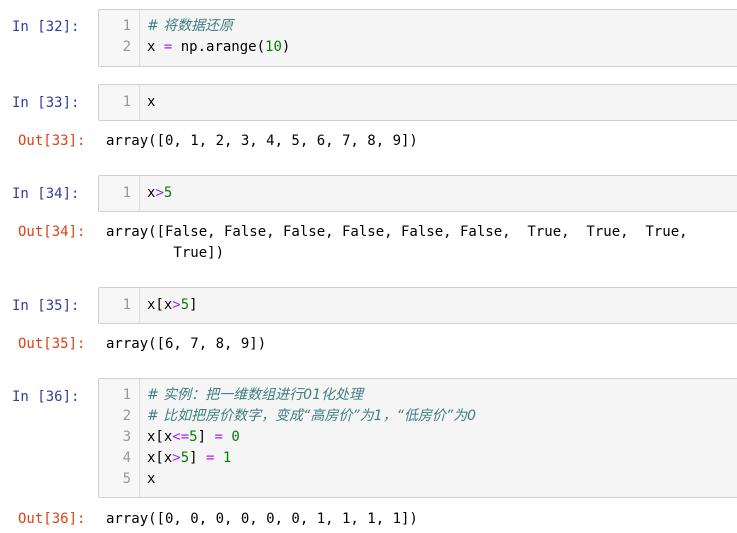  I want to click on code-comment: # 比如把房价数字，变成“高房价”为1，“低房价”为0, so click(312, 416).